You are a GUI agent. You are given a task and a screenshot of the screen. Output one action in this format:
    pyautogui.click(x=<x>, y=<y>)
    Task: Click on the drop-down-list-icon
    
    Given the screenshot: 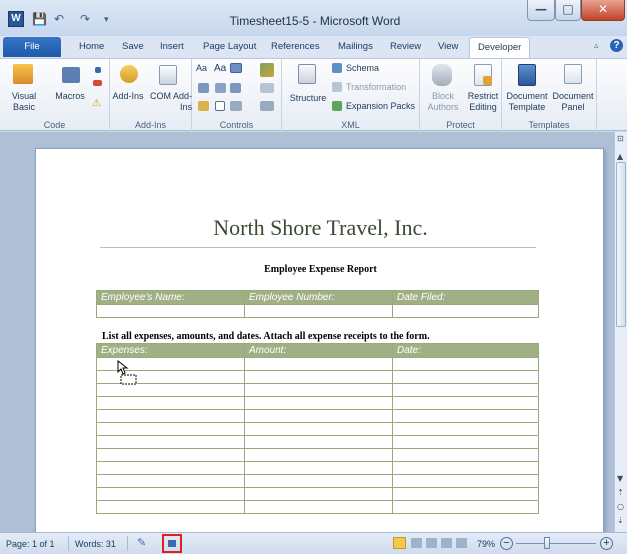 What is the action you would take?
    pyautogui.click(x=235, y=88)
    